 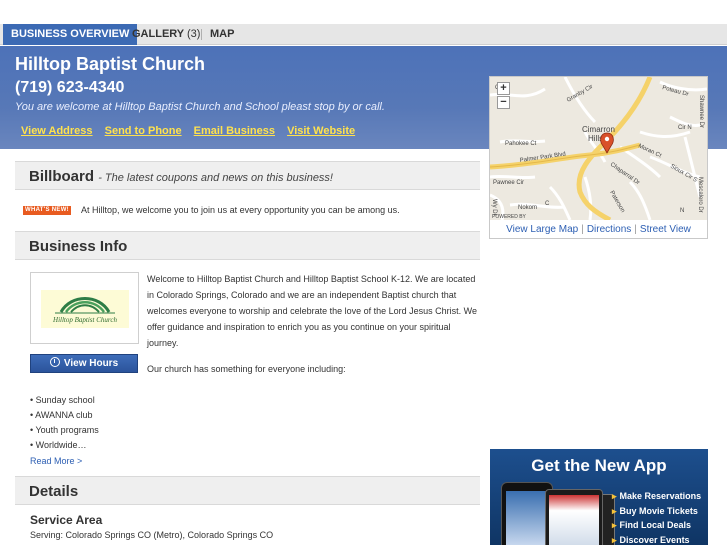 What do you see at coordinates (609, 229) in the screenshot?
I see `directions-link: Directions` at bounding box center [609, 229].